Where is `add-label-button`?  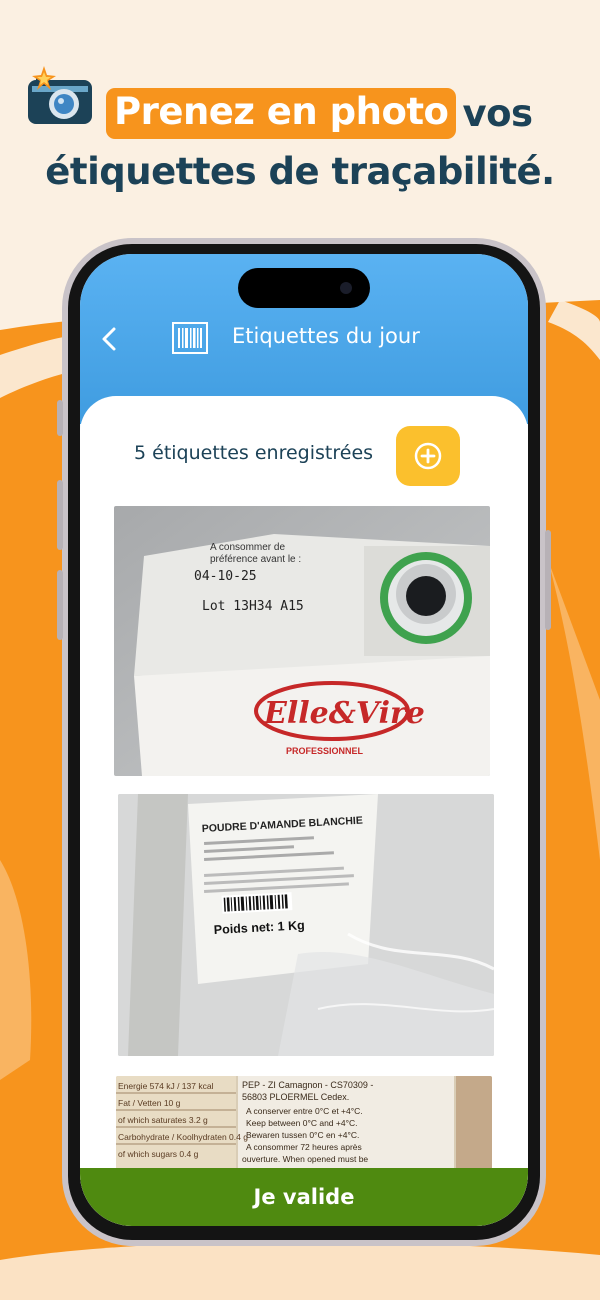 add-label-button is located at coordinates (428, 456).